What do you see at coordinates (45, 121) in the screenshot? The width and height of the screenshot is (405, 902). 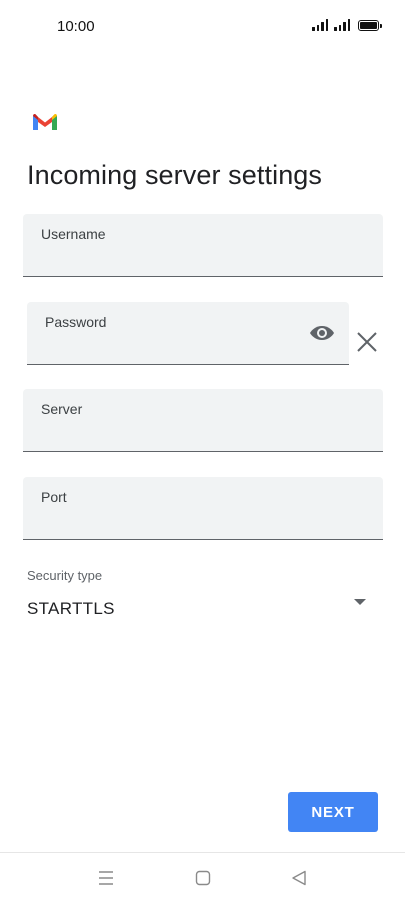 I see `gmail-logo` at bounding box center [45, 121].